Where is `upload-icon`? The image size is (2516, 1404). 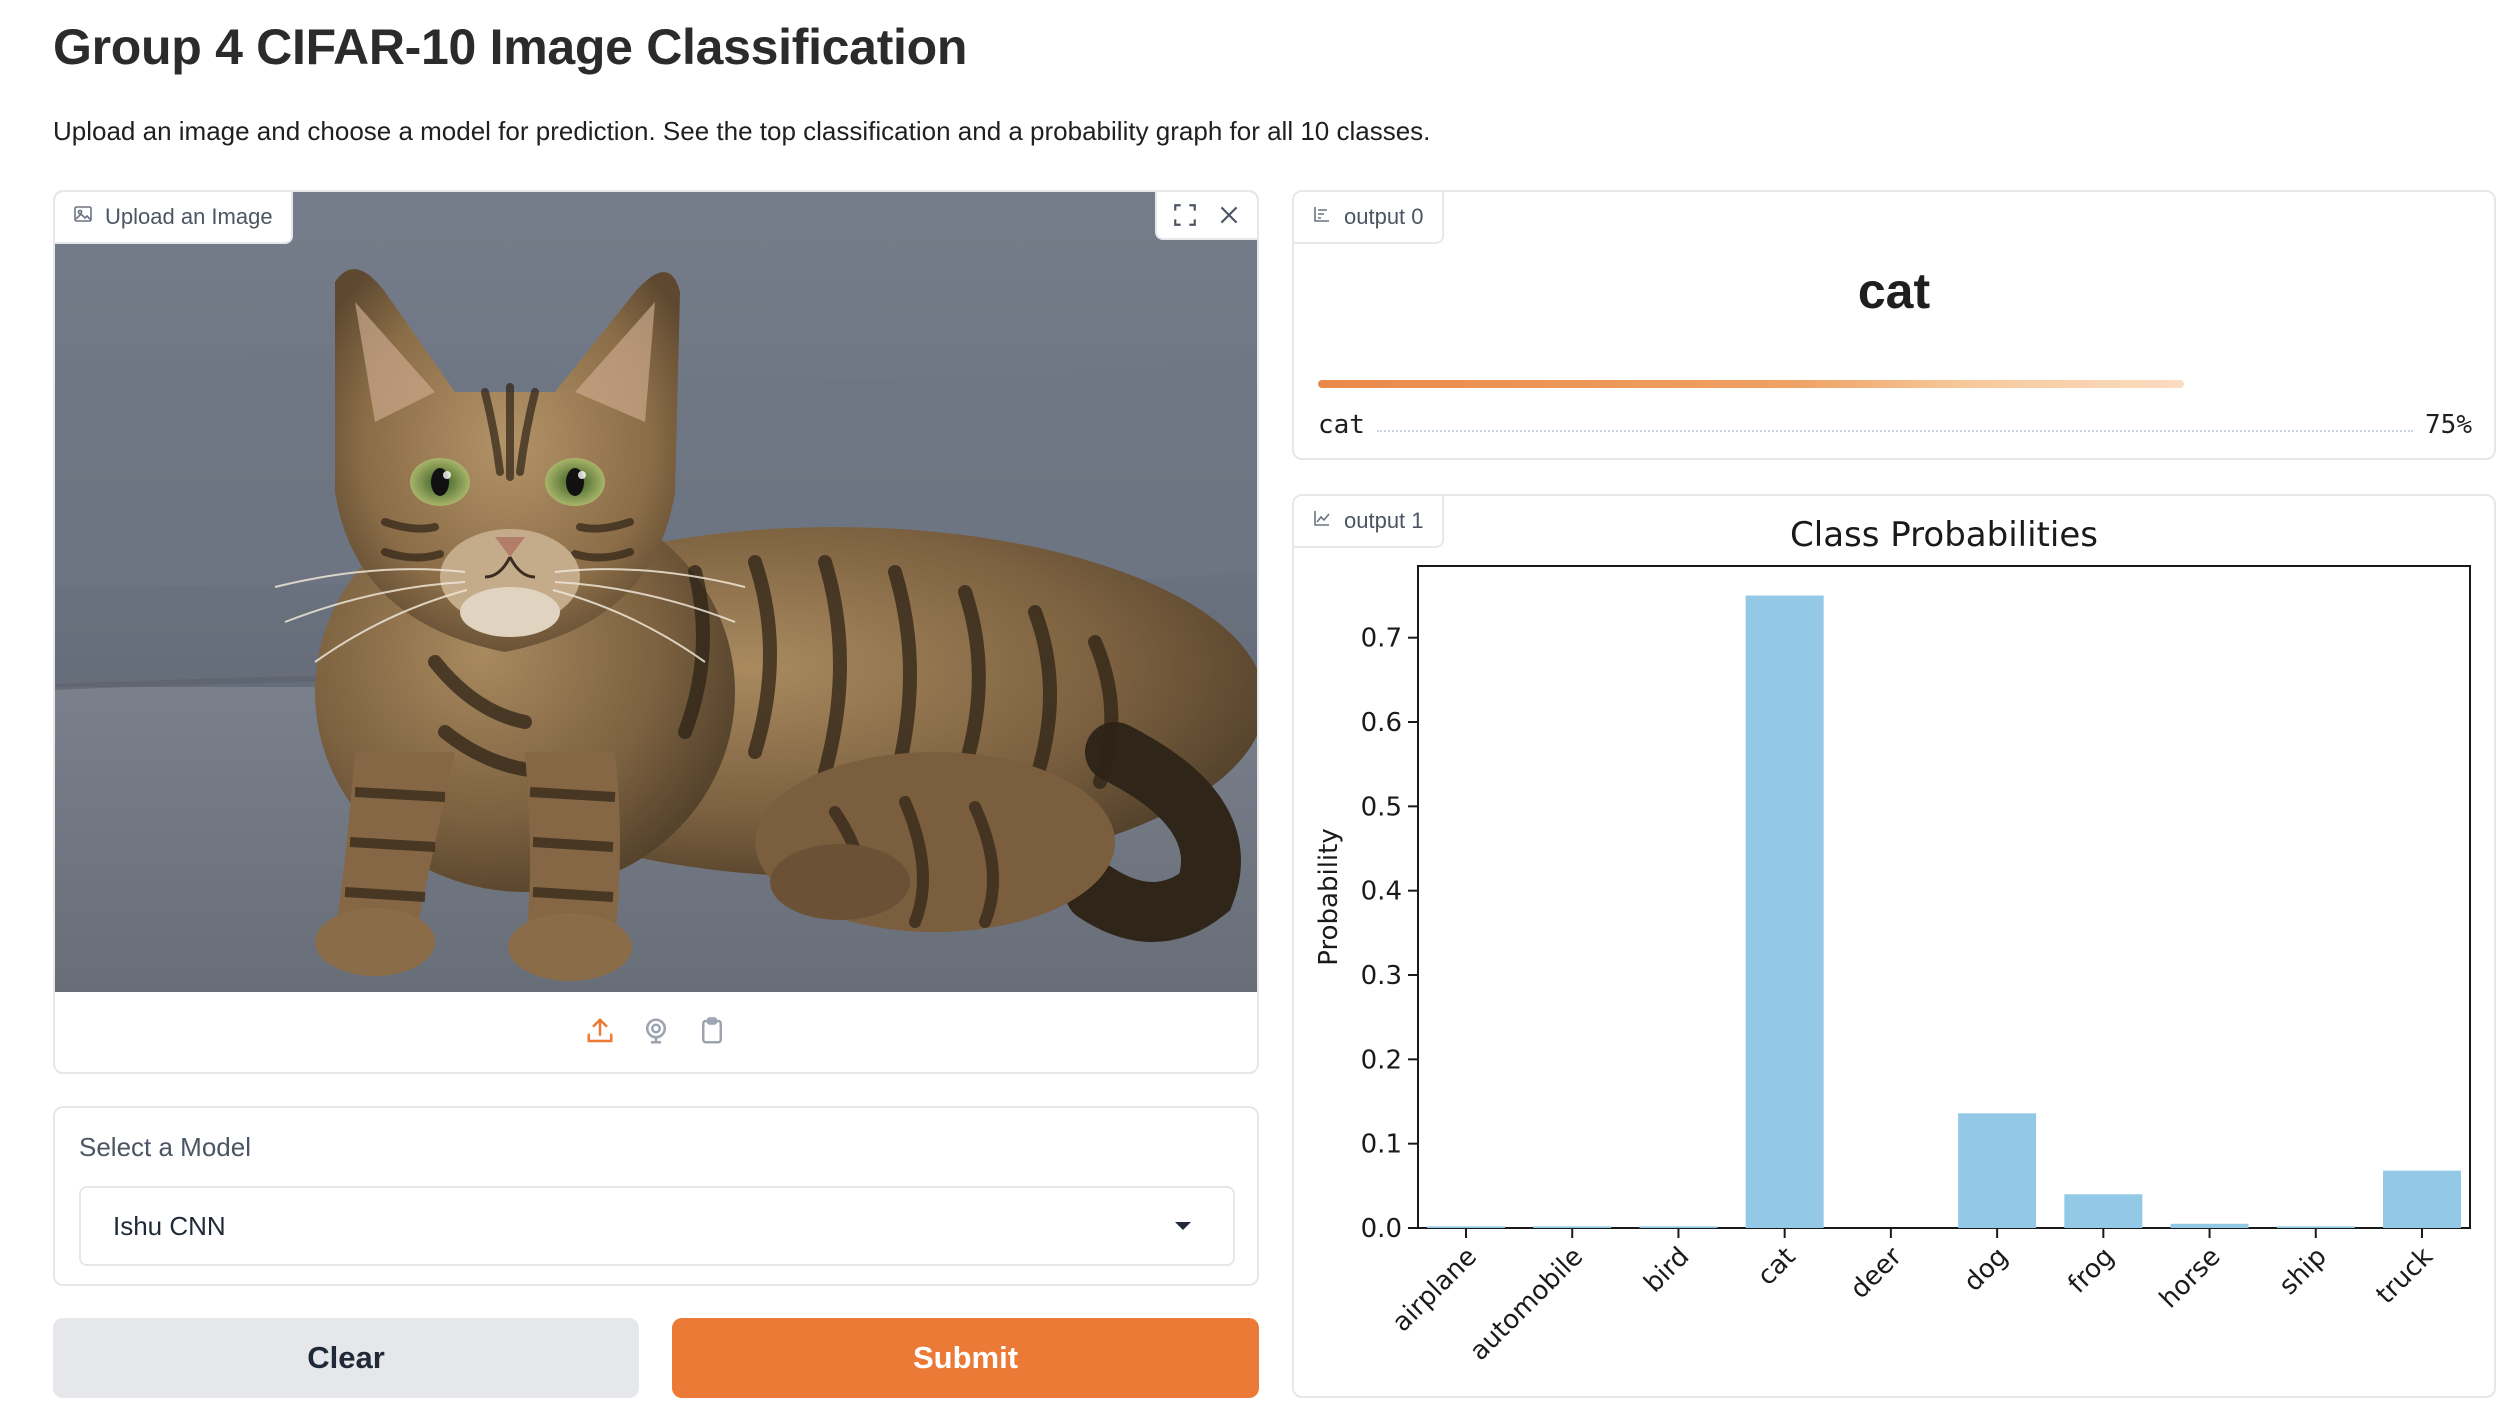
upload-icon is located at coordinates (600, 1031).